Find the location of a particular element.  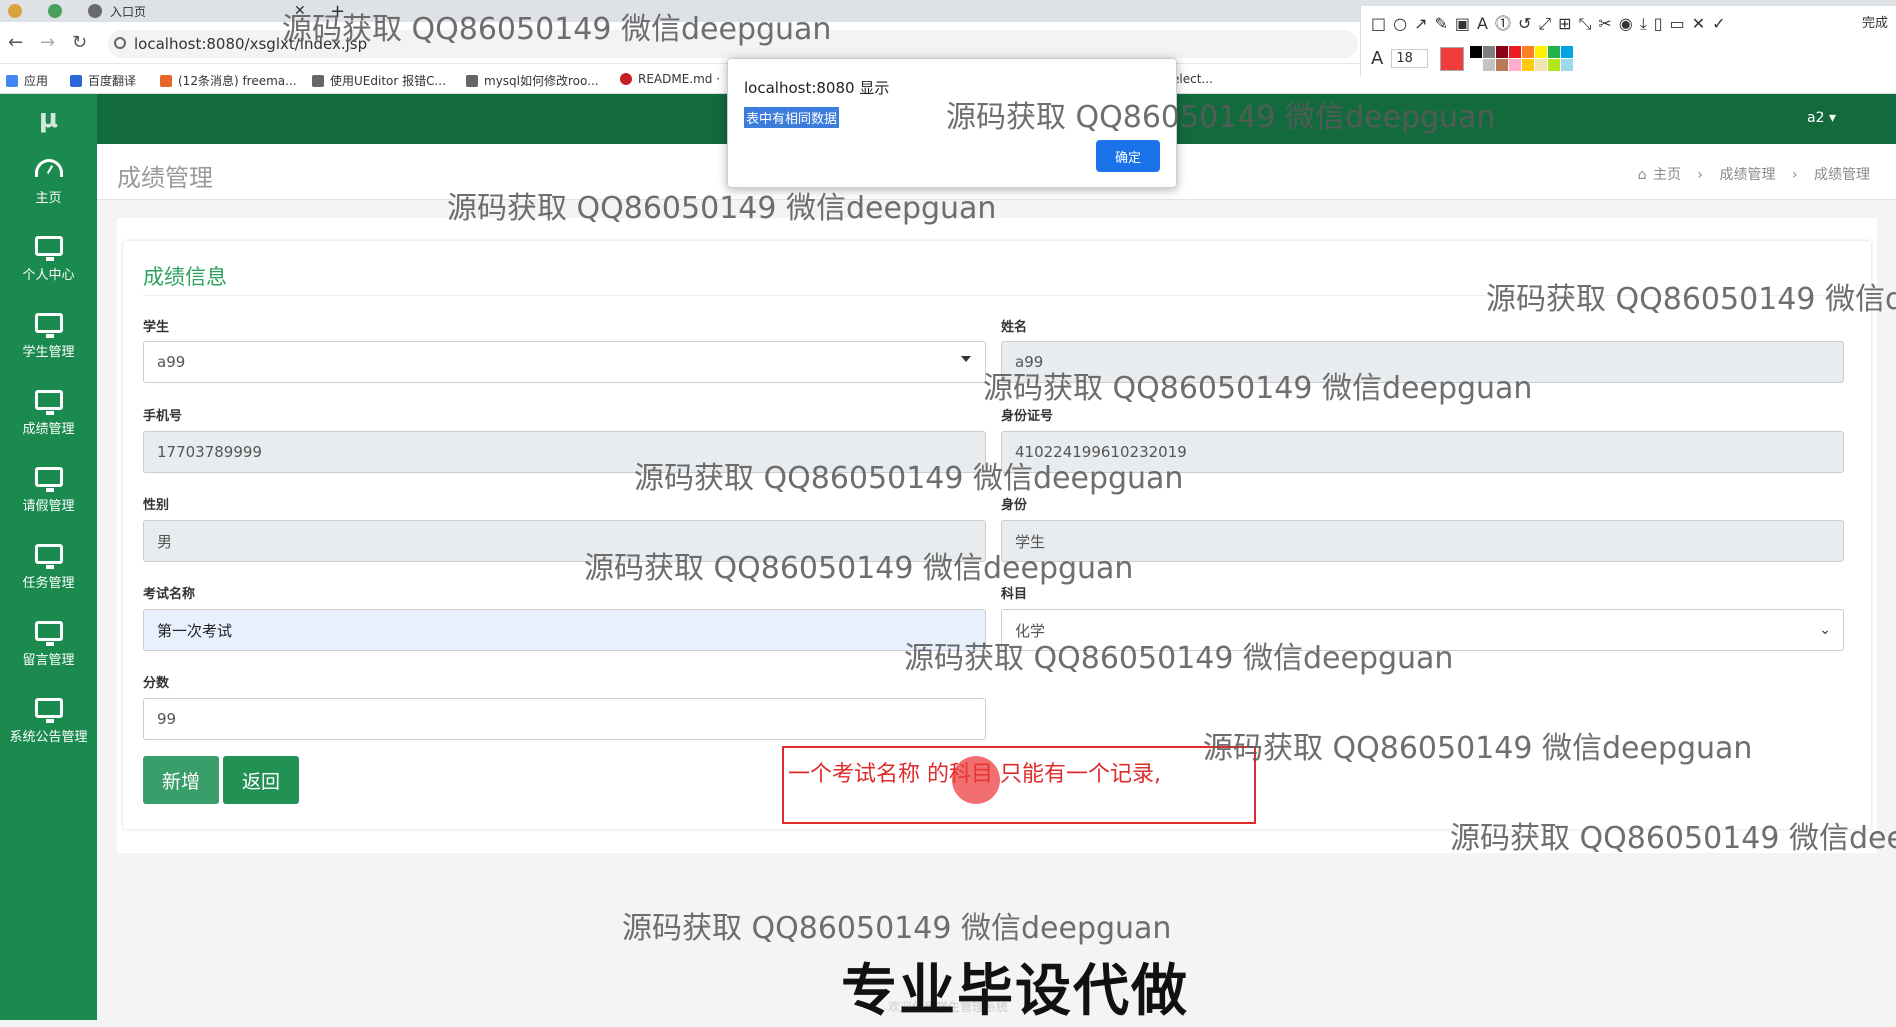

cursor-highlight is located at coordinates (976, 780).